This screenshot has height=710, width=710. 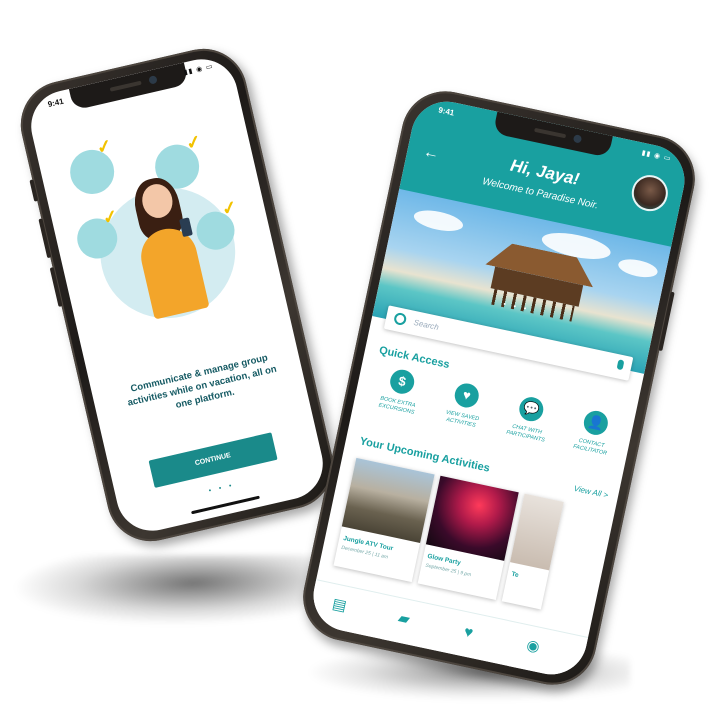 I want to click on quick-access-chat: 💬 CHAT WITH PARTICIPANTS, so click(x=529, y=418).